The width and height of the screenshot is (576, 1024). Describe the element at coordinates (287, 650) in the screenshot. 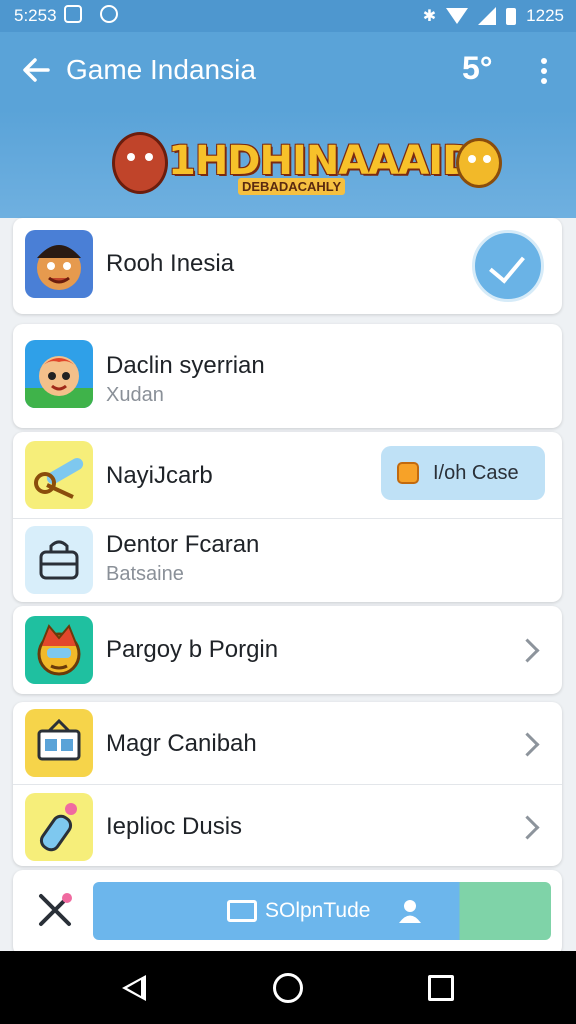

I see `list-item: Pargoy b Porgin` at that location.